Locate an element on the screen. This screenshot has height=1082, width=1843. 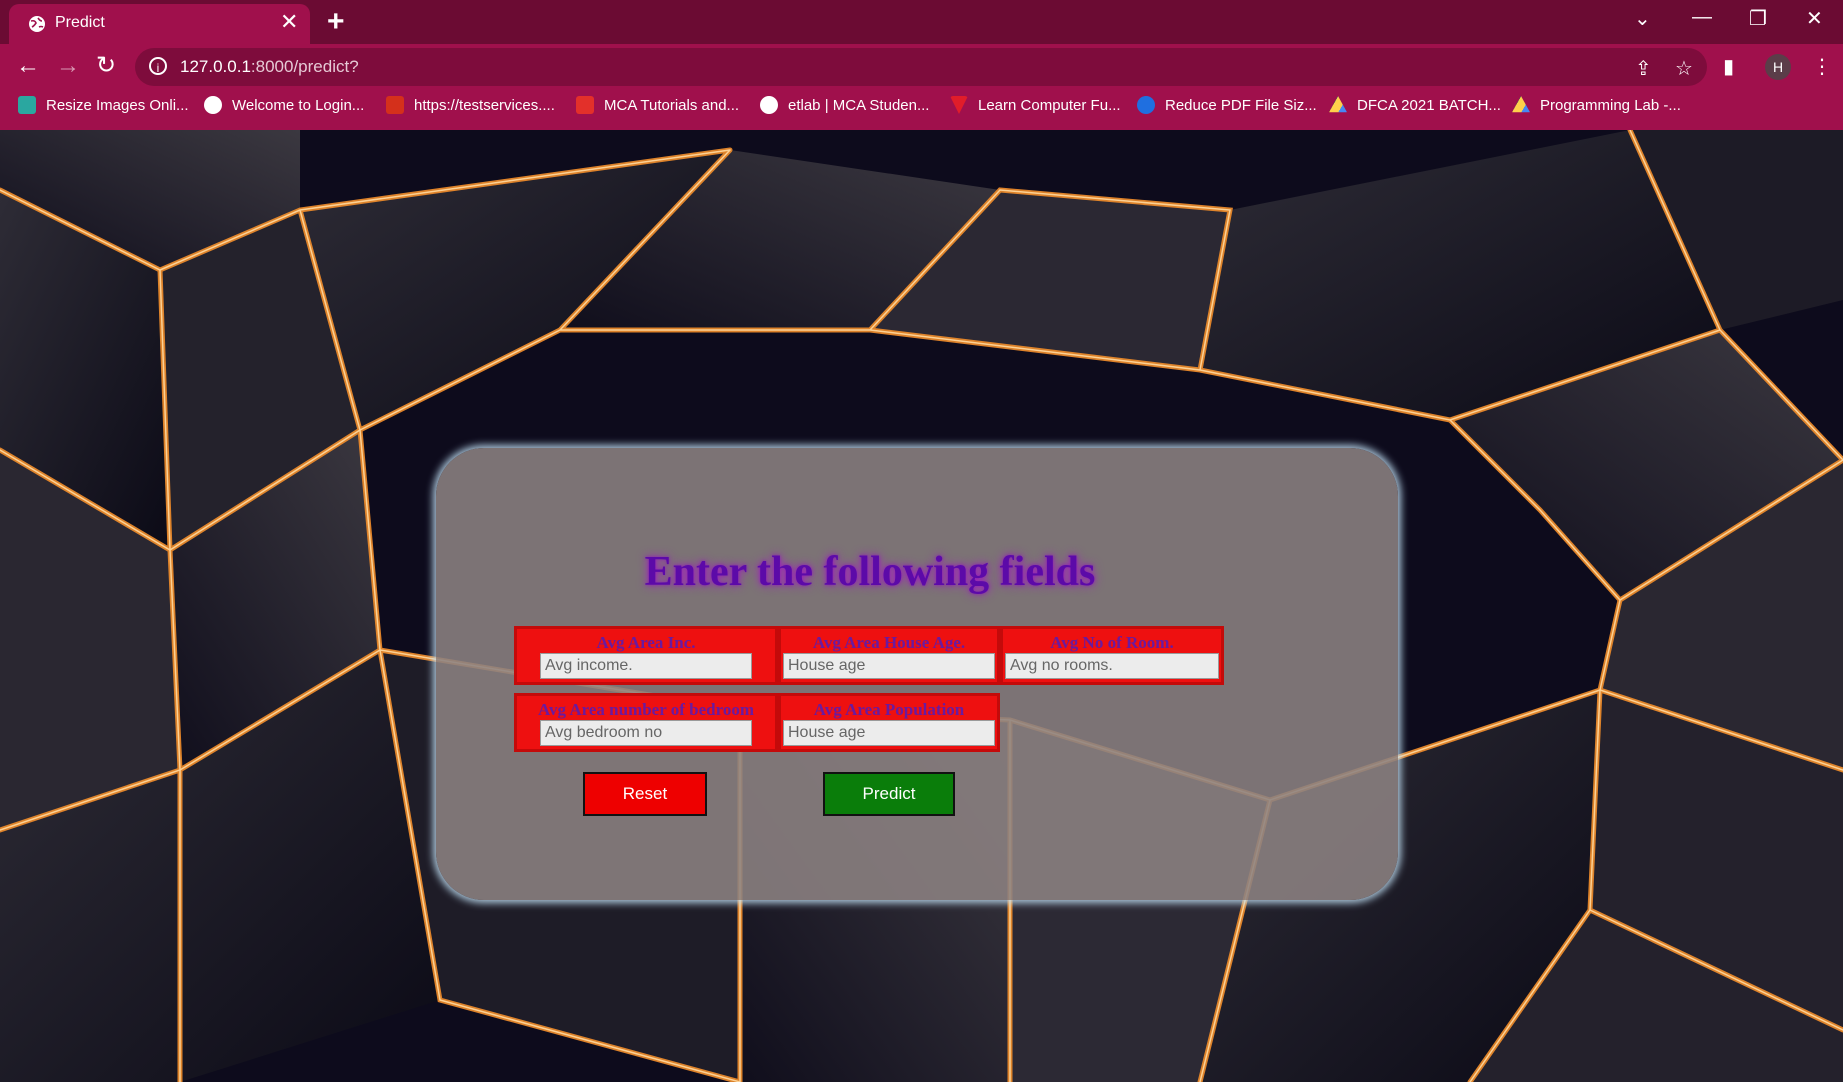
field-label: Avg Area Population is located at coordinates (889, 709).